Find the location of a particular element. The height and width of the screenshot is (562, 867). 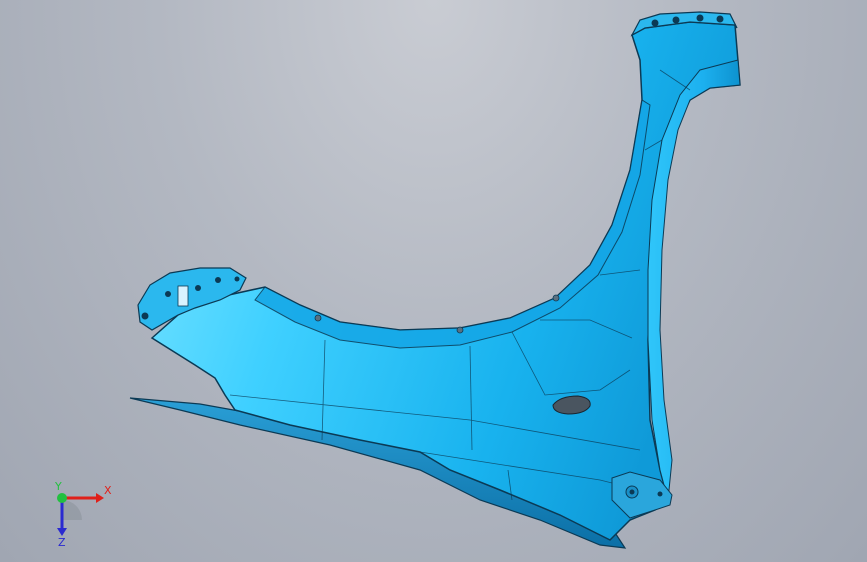

y-axis-dot is located at coordinates (62, 498).